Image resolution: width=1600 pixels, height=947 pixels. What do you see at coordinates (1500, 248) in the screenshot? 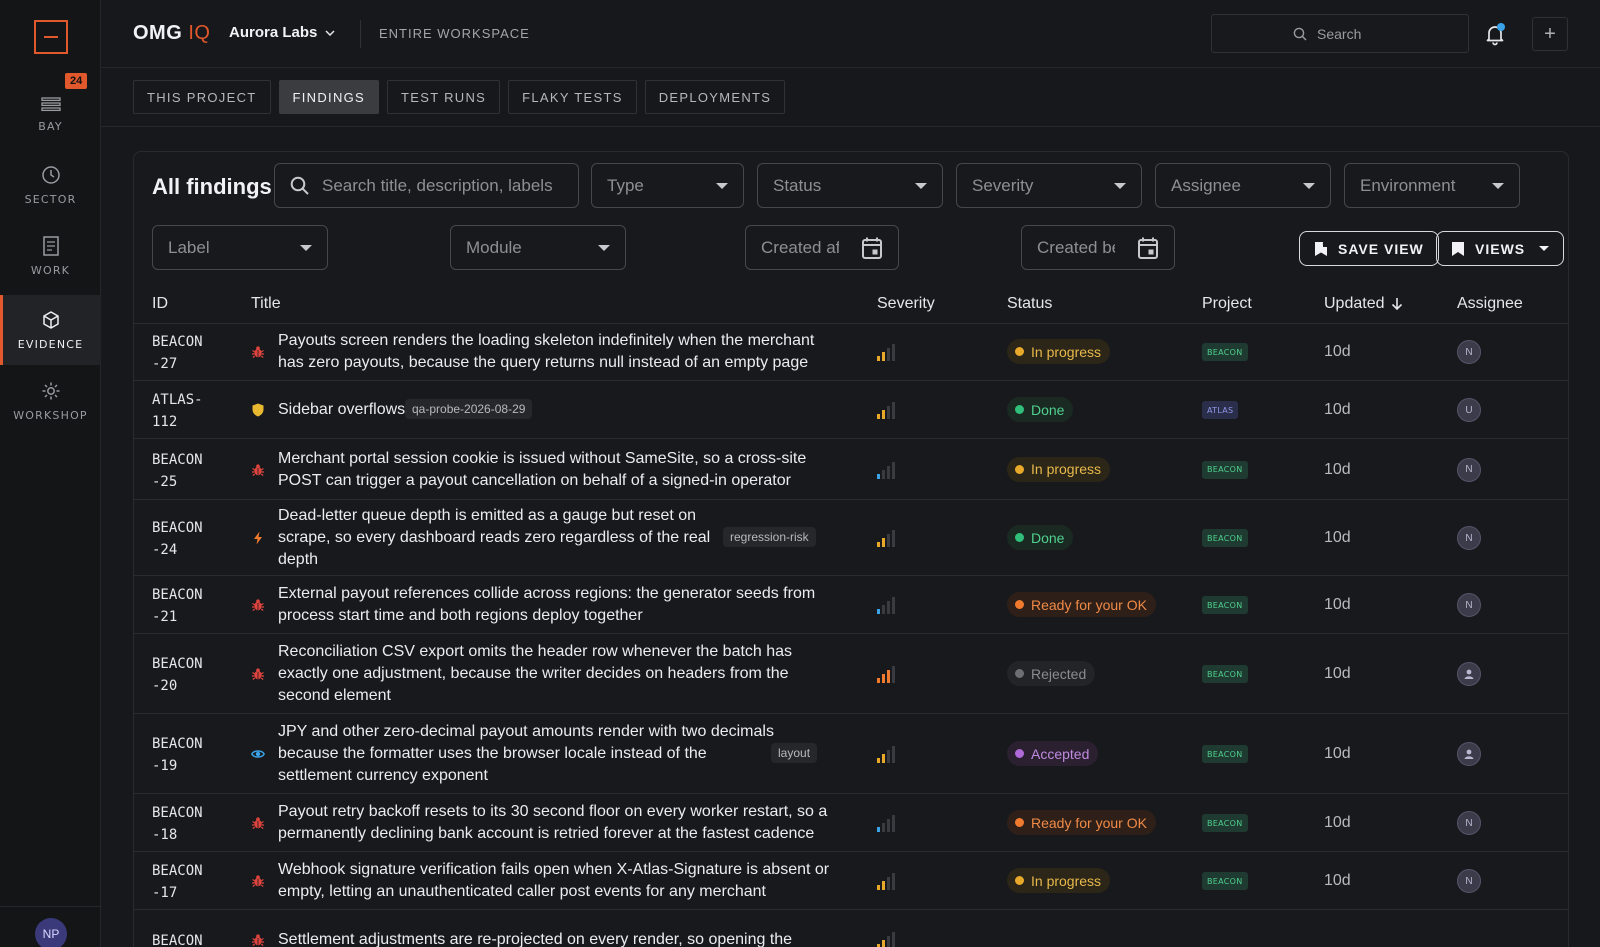
I see `views-menu-button: VIEWS` at bounding box center [1500, 248].